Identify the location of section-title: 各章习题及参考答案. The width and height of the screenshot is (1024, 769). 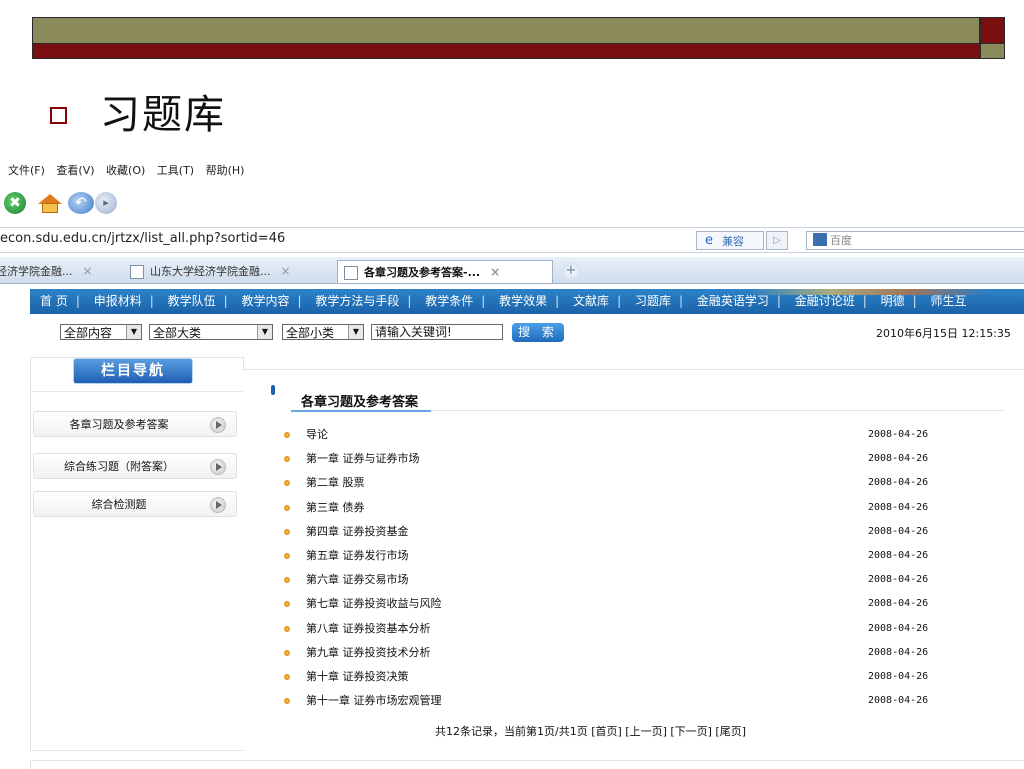
(360, 402).